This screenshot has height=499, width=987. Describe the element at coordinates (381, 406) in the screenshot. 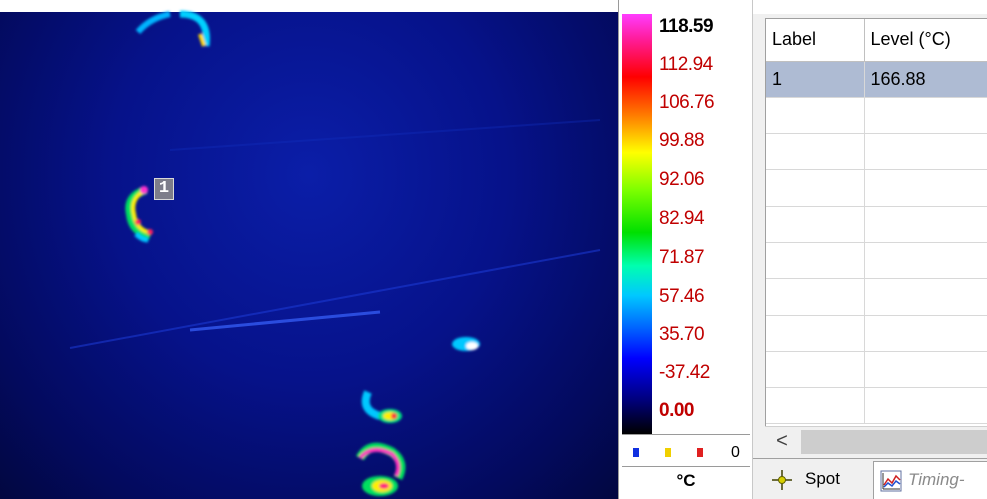

I see `hotspot-lower` at that location.